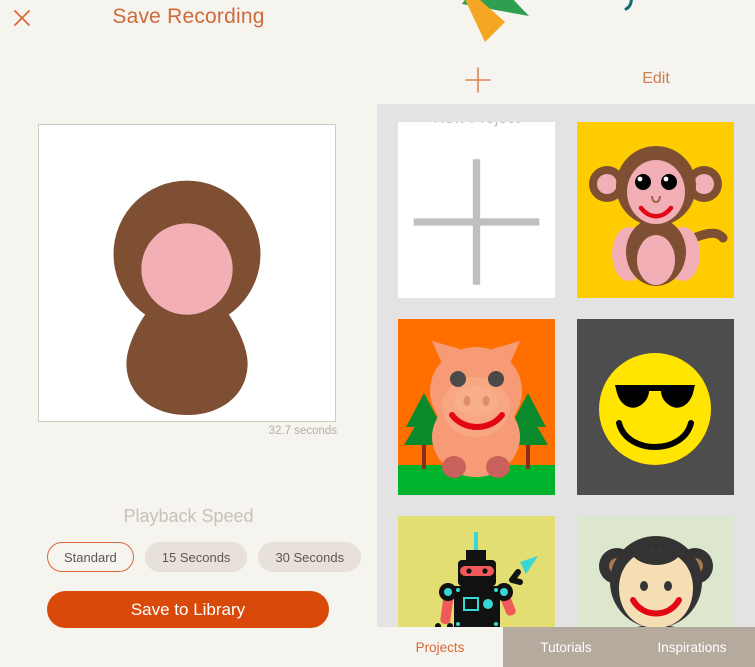  What do you see at coordinates (655, 407) in the screenshot?
I see `tile-smiley-sunglasses` at bounding box center [655, 407].